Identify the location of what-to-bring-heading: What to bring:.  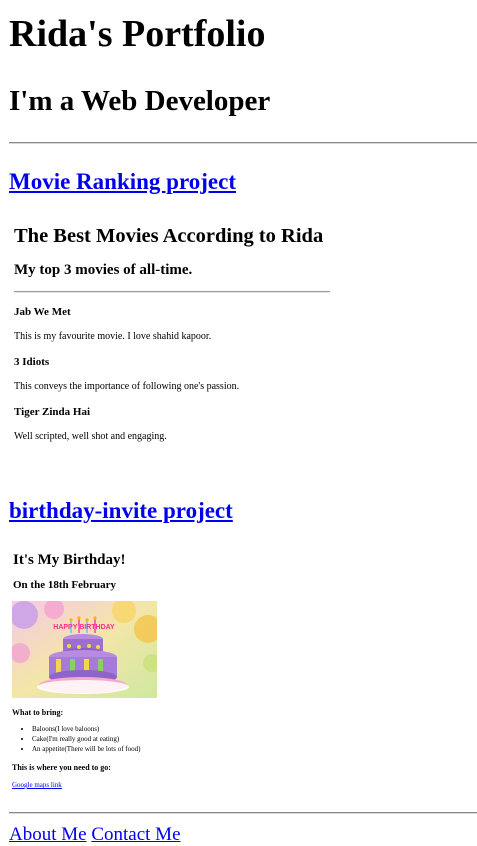
(38, 712).